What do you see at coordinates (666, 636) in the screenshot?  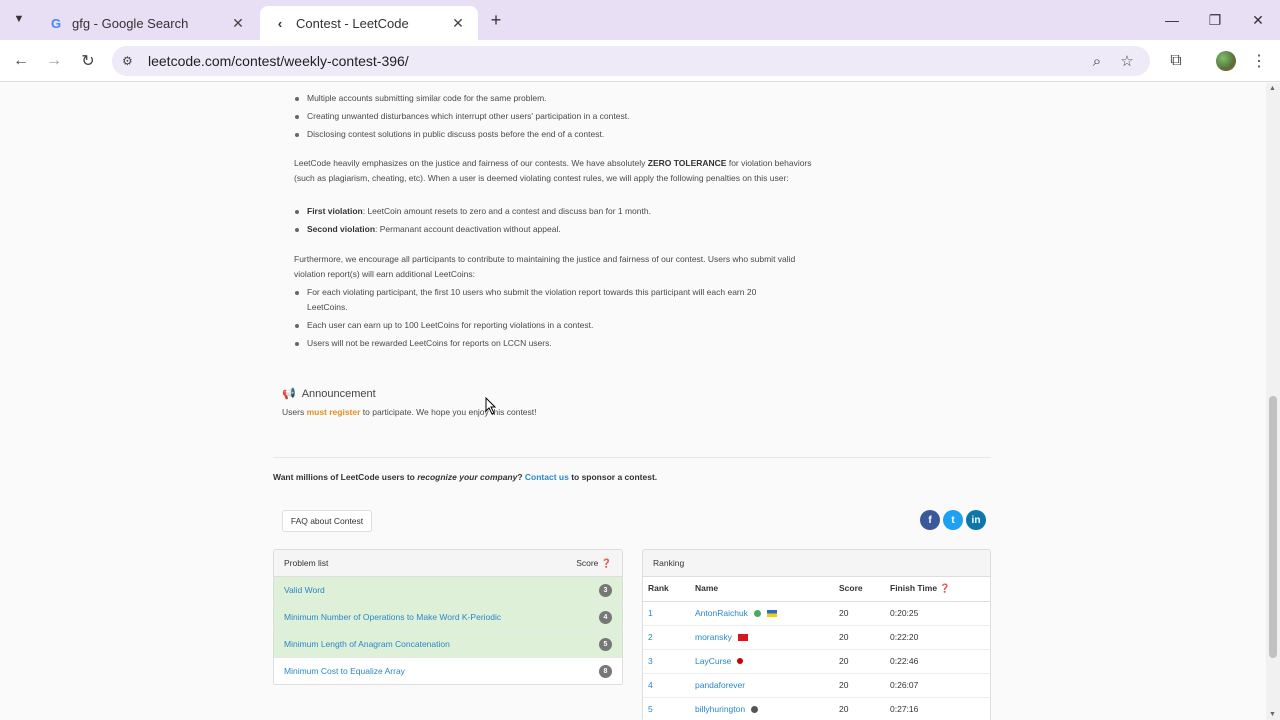 I see `rank-cell: 2` at bounding box center [666, 636].